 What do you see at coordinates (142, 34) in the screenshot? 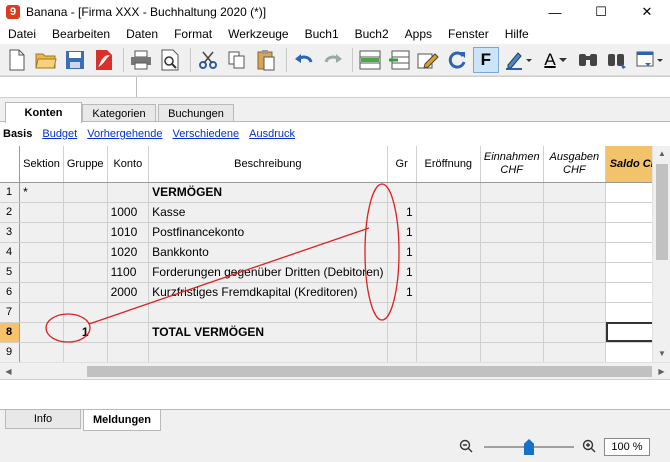
I see `menu-daten: Daten` at bounding box center [142, 34].